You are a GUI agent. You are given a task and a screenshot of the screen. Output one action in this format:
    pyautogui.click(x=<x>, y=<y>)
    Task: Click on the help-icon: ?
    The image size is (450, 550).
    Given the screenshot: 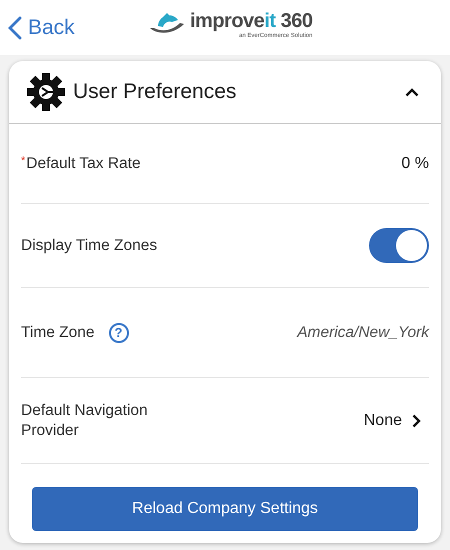 What is the action you would take?
    pyautogui.click(x=118, y=332)
    